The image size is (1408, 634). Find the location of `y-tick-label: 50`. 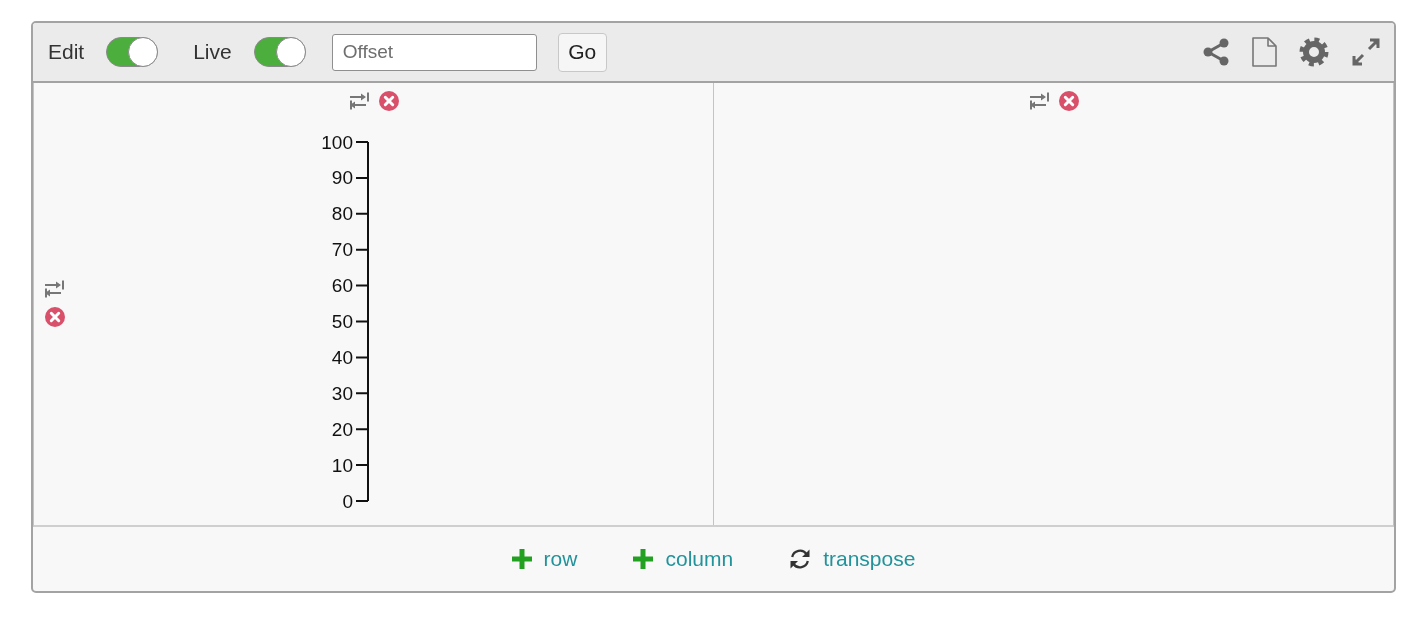

y-tick-label: 50 is located at coordinates (342, 321).